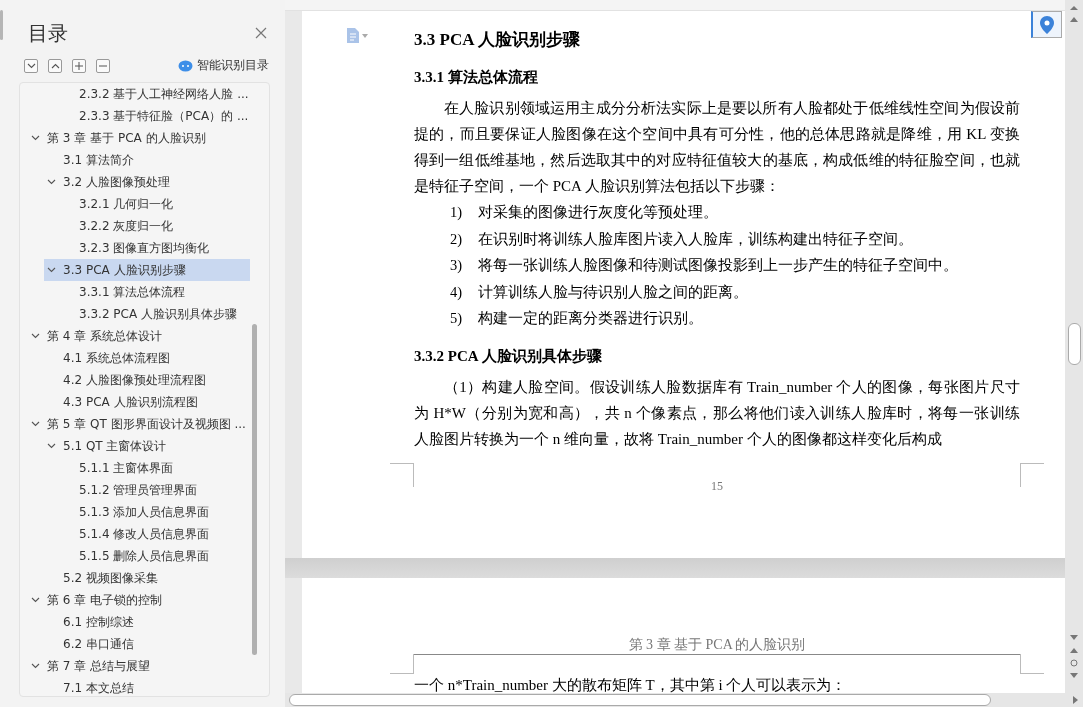 This screenshot has width=1083, height=707. I want to click on toc-item: 5.1.4 修改人员信息界面, so click(155, 534).